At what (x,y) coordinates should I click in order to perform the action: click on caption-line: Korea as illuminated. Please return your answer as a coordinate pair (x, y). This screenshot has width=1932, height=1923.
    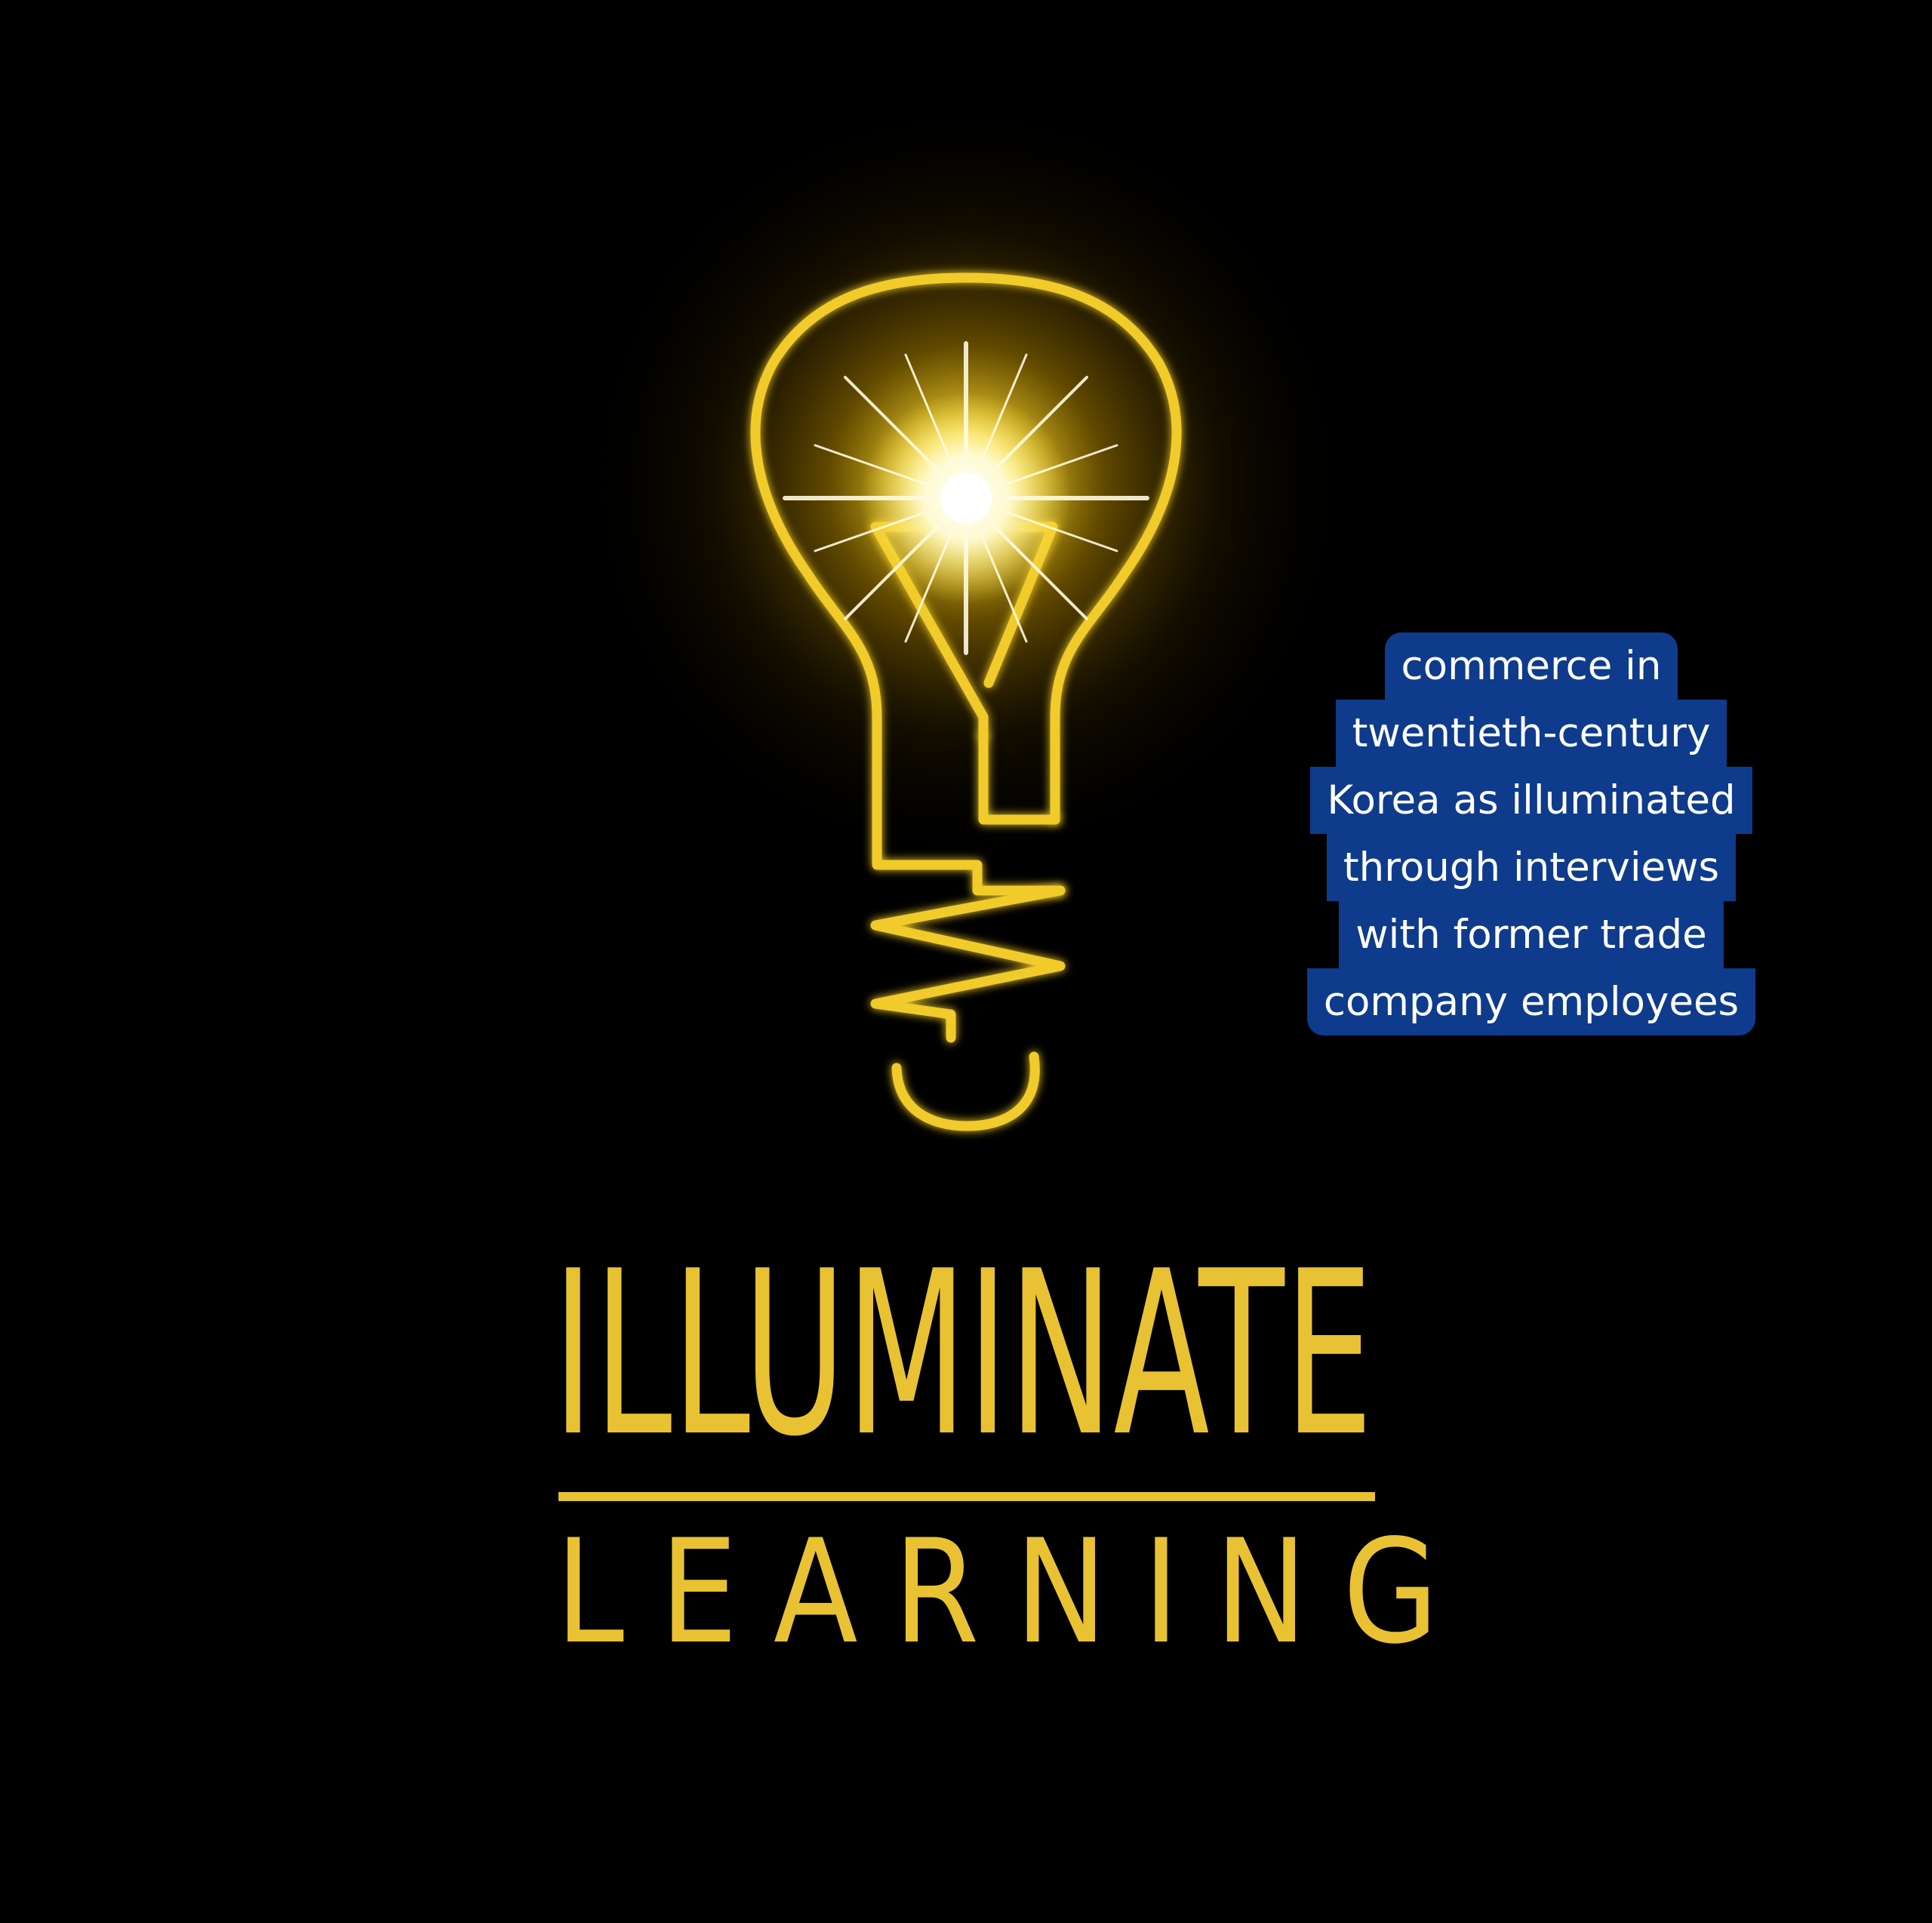
    Looking at the image, I should click on (1531, 801).